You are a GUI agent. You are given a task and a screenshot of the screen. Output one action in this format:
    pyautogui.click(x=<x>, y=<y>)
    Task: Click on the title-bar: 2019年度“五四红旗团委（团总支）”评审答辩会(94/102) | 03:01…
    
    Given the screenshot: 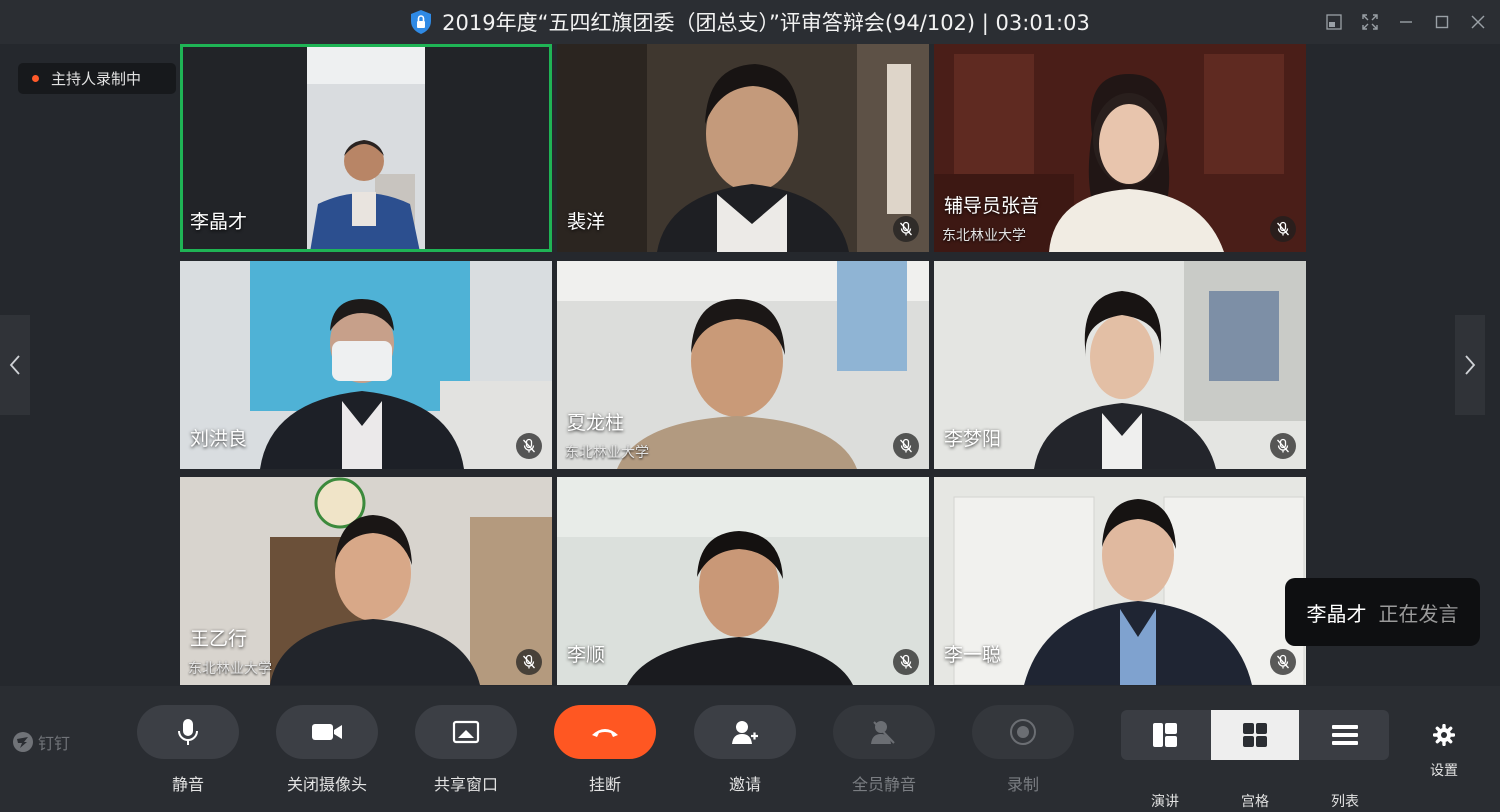 What is the action you would take?
    pyautogui.click(x=750, y=22)
    